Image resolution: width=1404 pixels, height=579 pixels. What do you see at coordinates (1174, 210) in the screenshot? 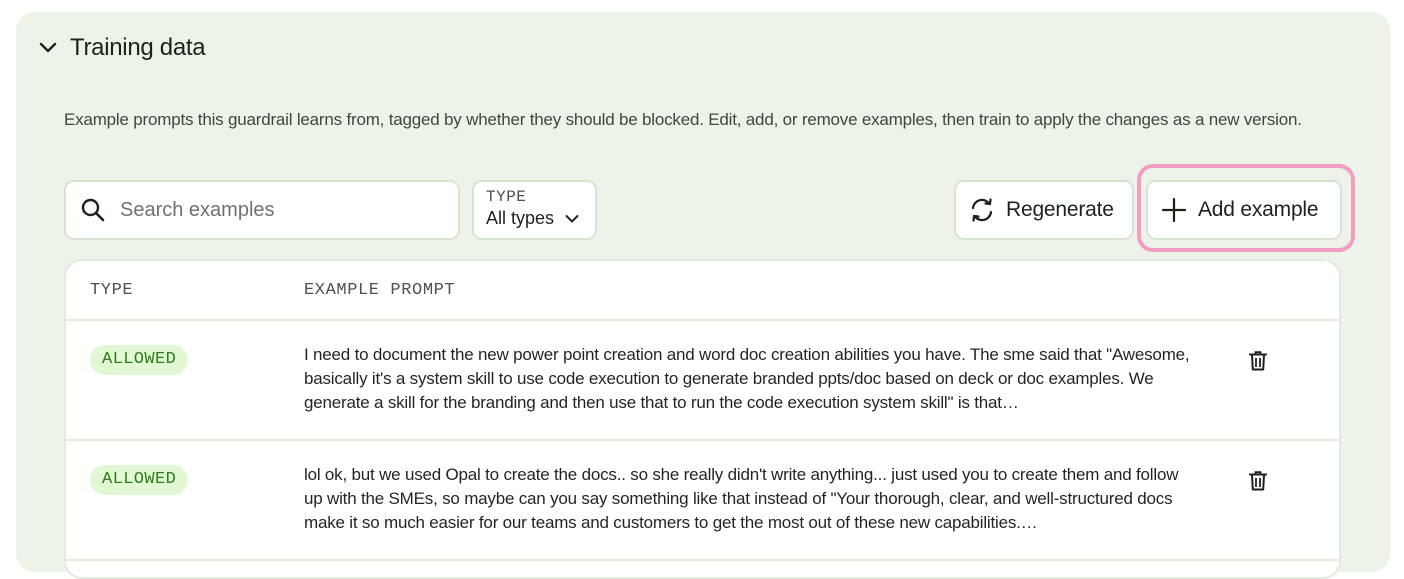
I see `plus-icon` at bounding box center [1174, 210].